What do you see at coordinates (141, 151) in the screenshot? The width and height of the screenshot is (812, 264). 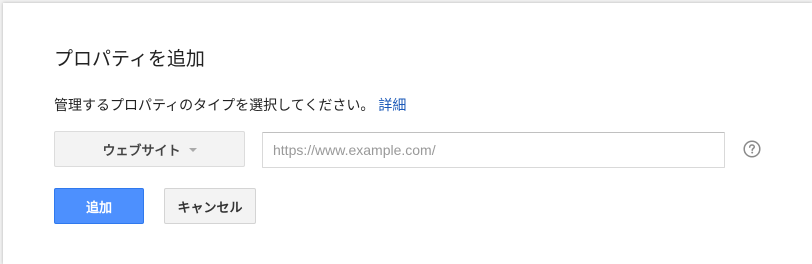 I see `property-type-selected: ウェブサイト` at bounding box center [141, 151].